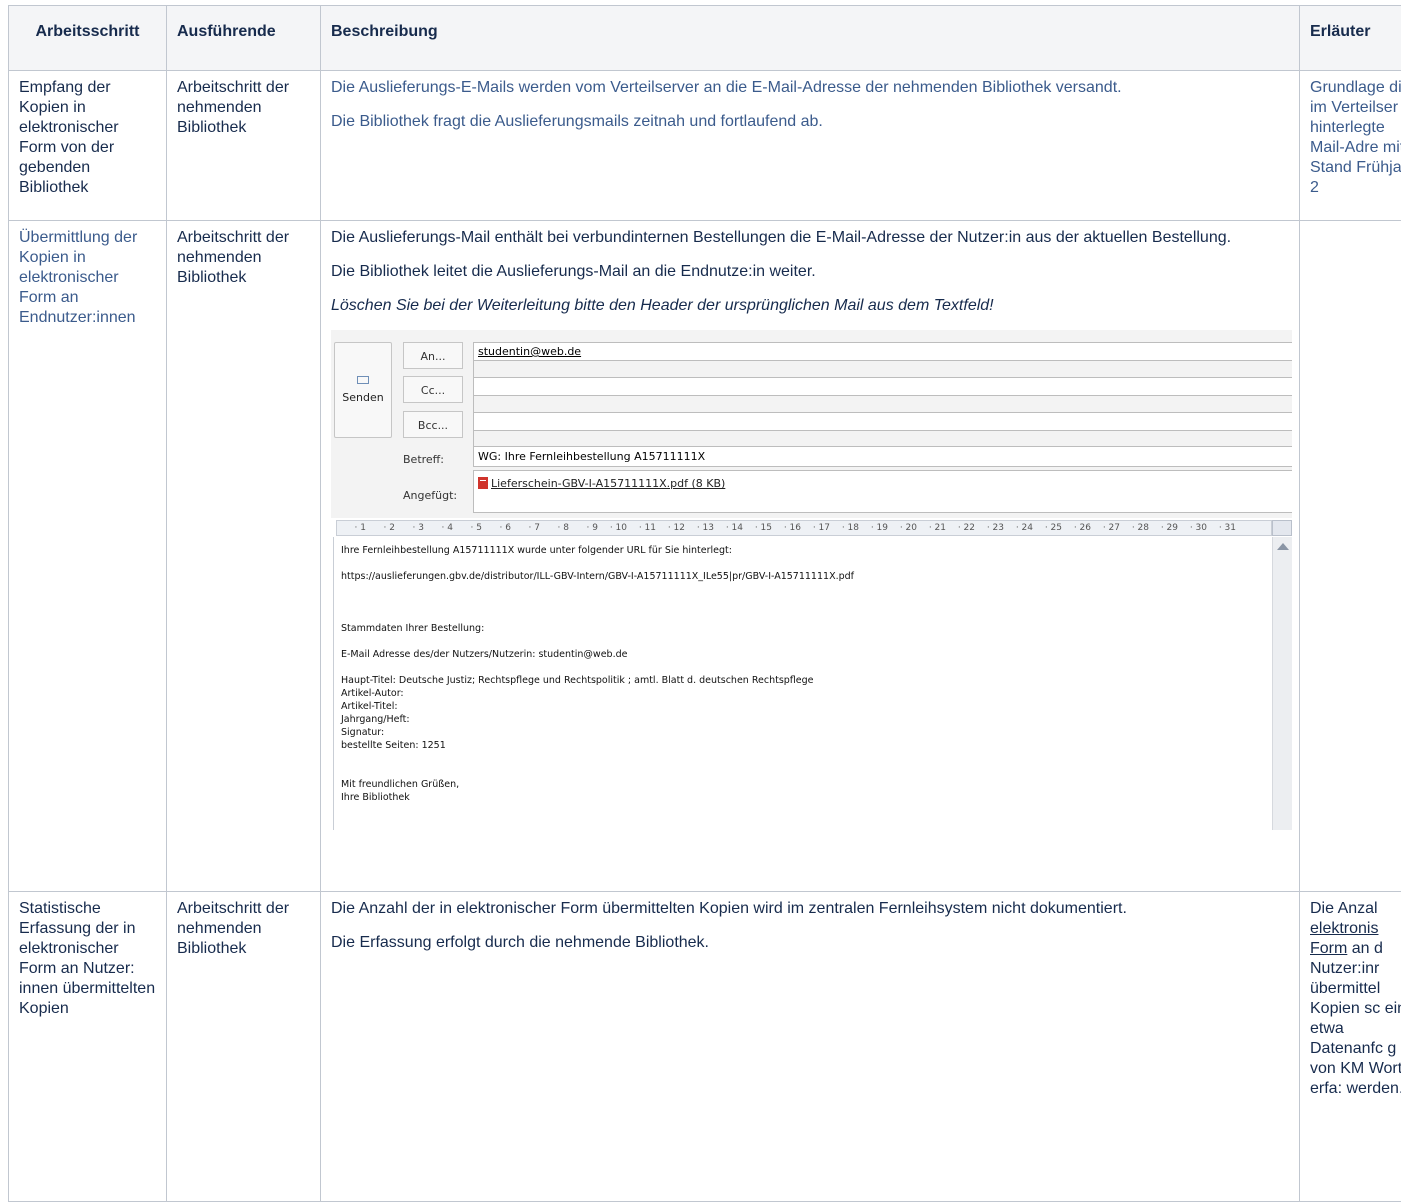 This screenshot has height=1202, width=1401. Describe the element at coordinates (88, 38) in the screenshot. I see `col-header-arbeitsschritt: Arbeitsschritt` at that location.